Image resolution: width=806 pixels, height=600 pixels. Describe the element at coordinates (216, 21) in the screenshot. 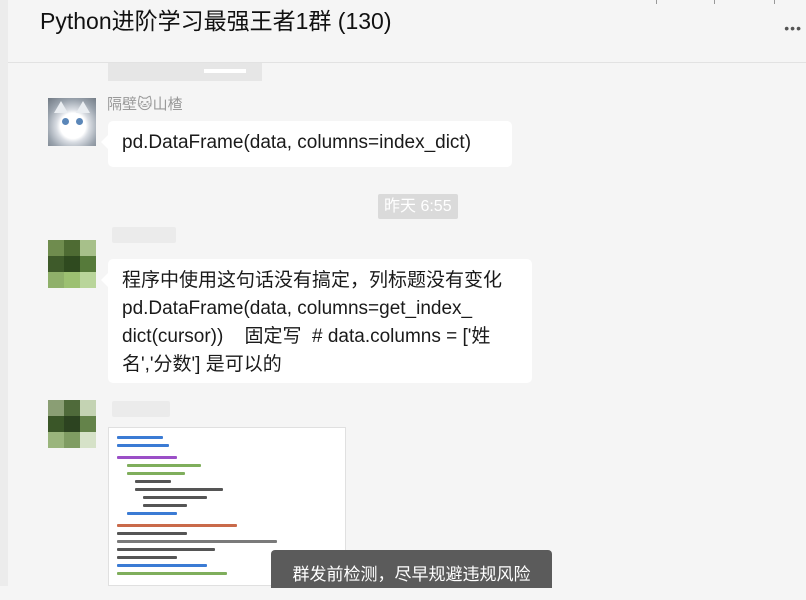

I see `chat-title: Python进阶学习最强王者1群 (130)` at that location.